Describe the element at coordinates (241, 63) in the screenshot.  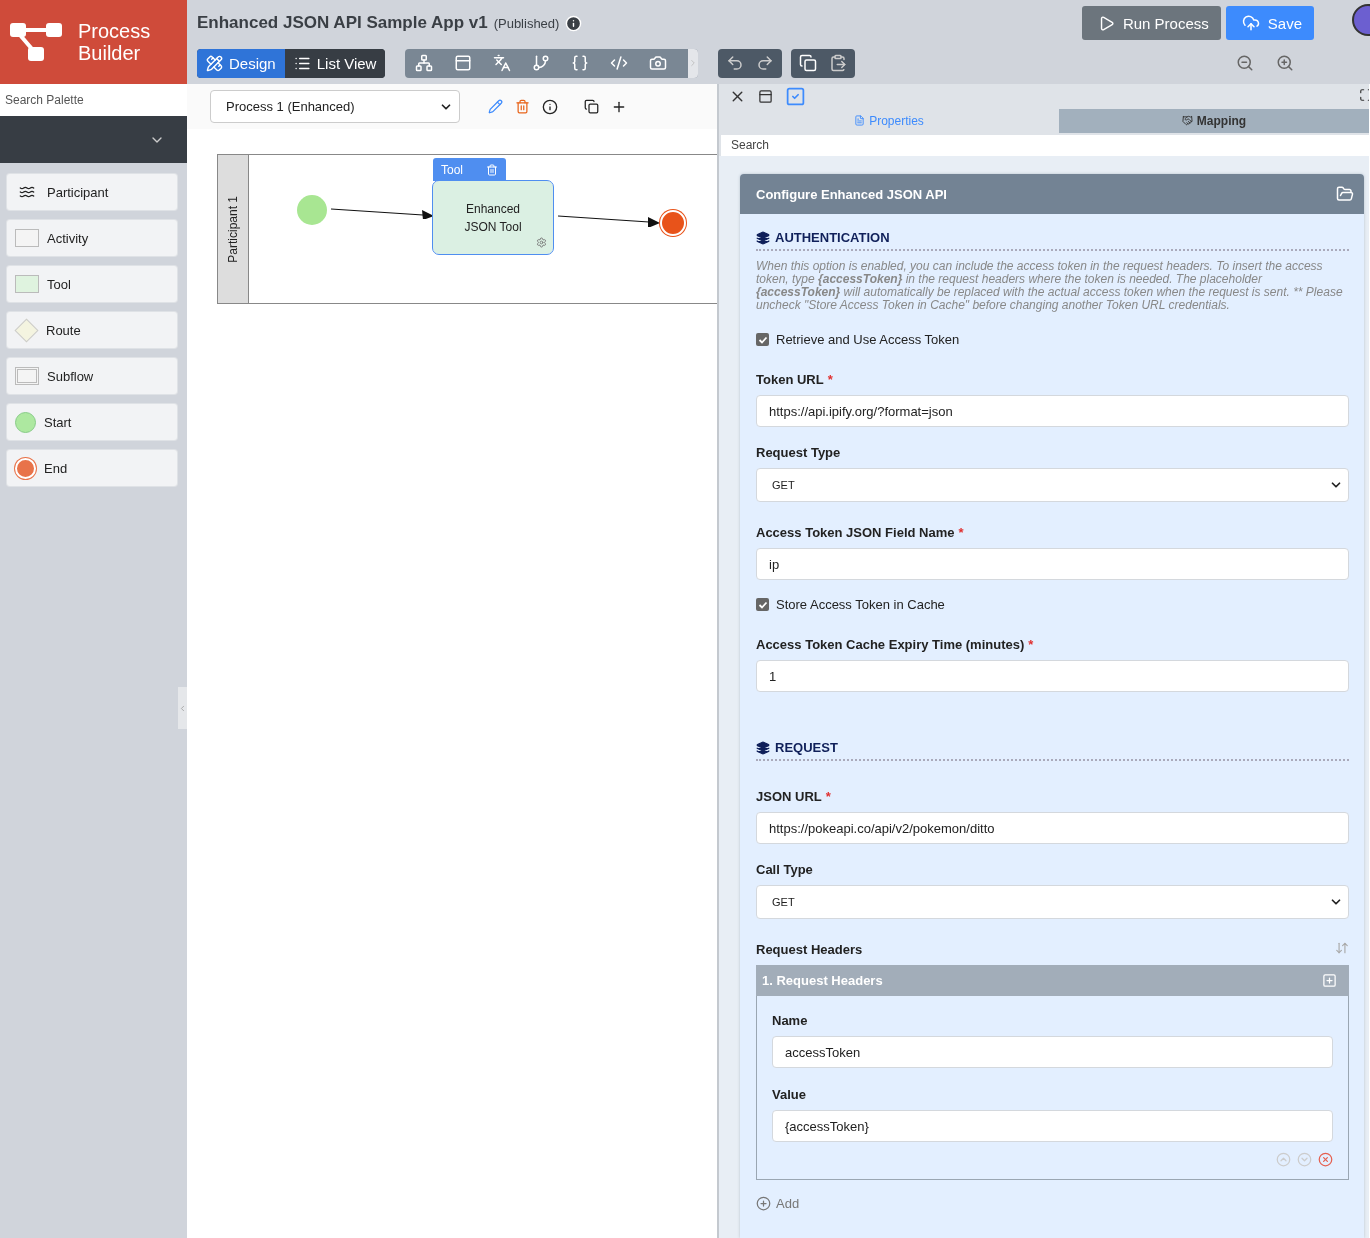
I see `view-tab: Design` at that location.